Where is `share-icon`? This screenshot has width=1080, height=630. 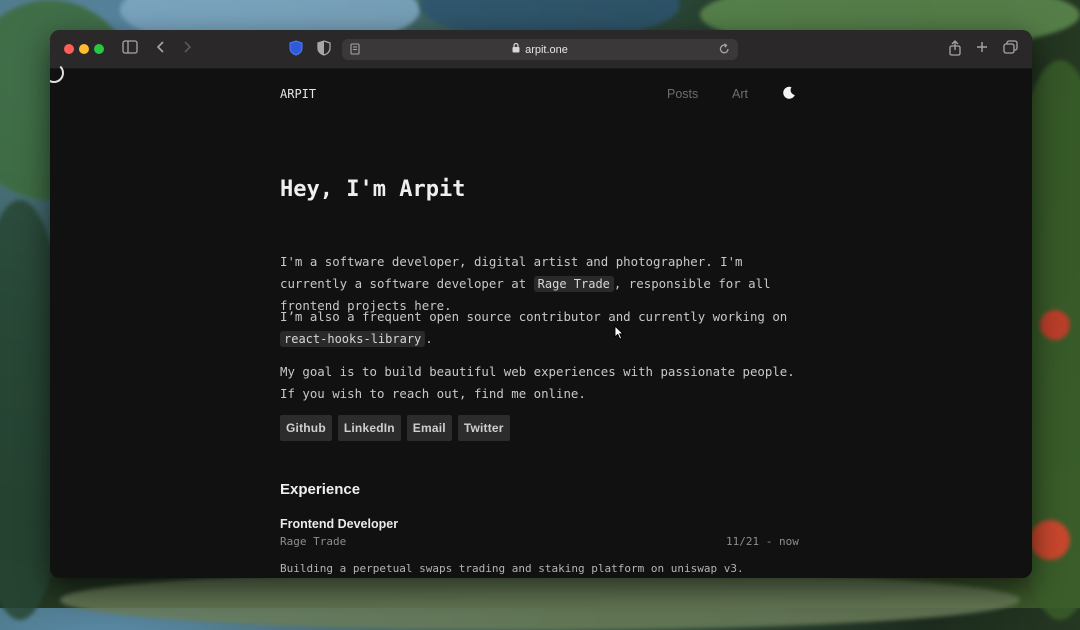 share-icon is located at coordinates (955, 50).